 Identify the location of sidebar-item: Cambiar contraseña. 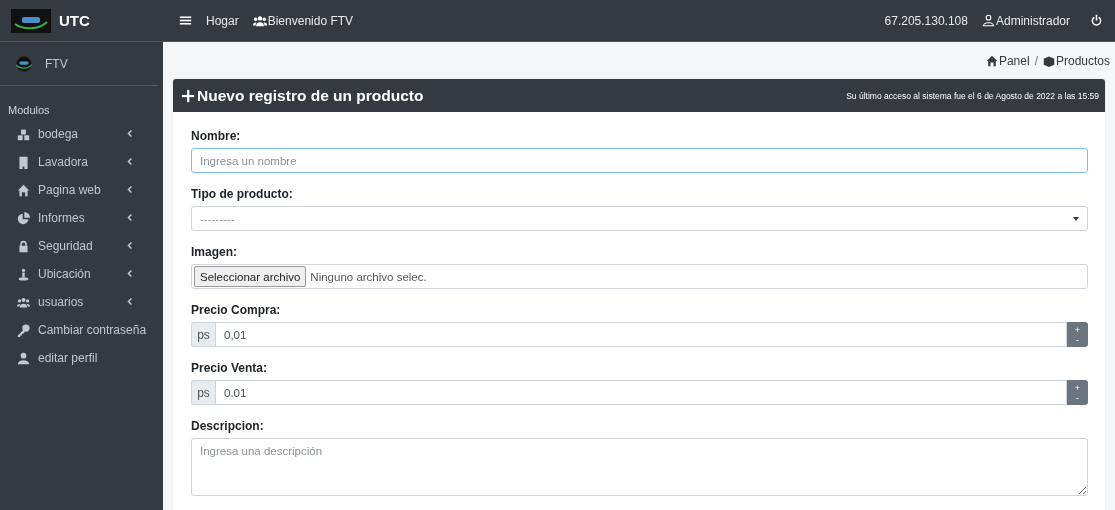
(81, 330).